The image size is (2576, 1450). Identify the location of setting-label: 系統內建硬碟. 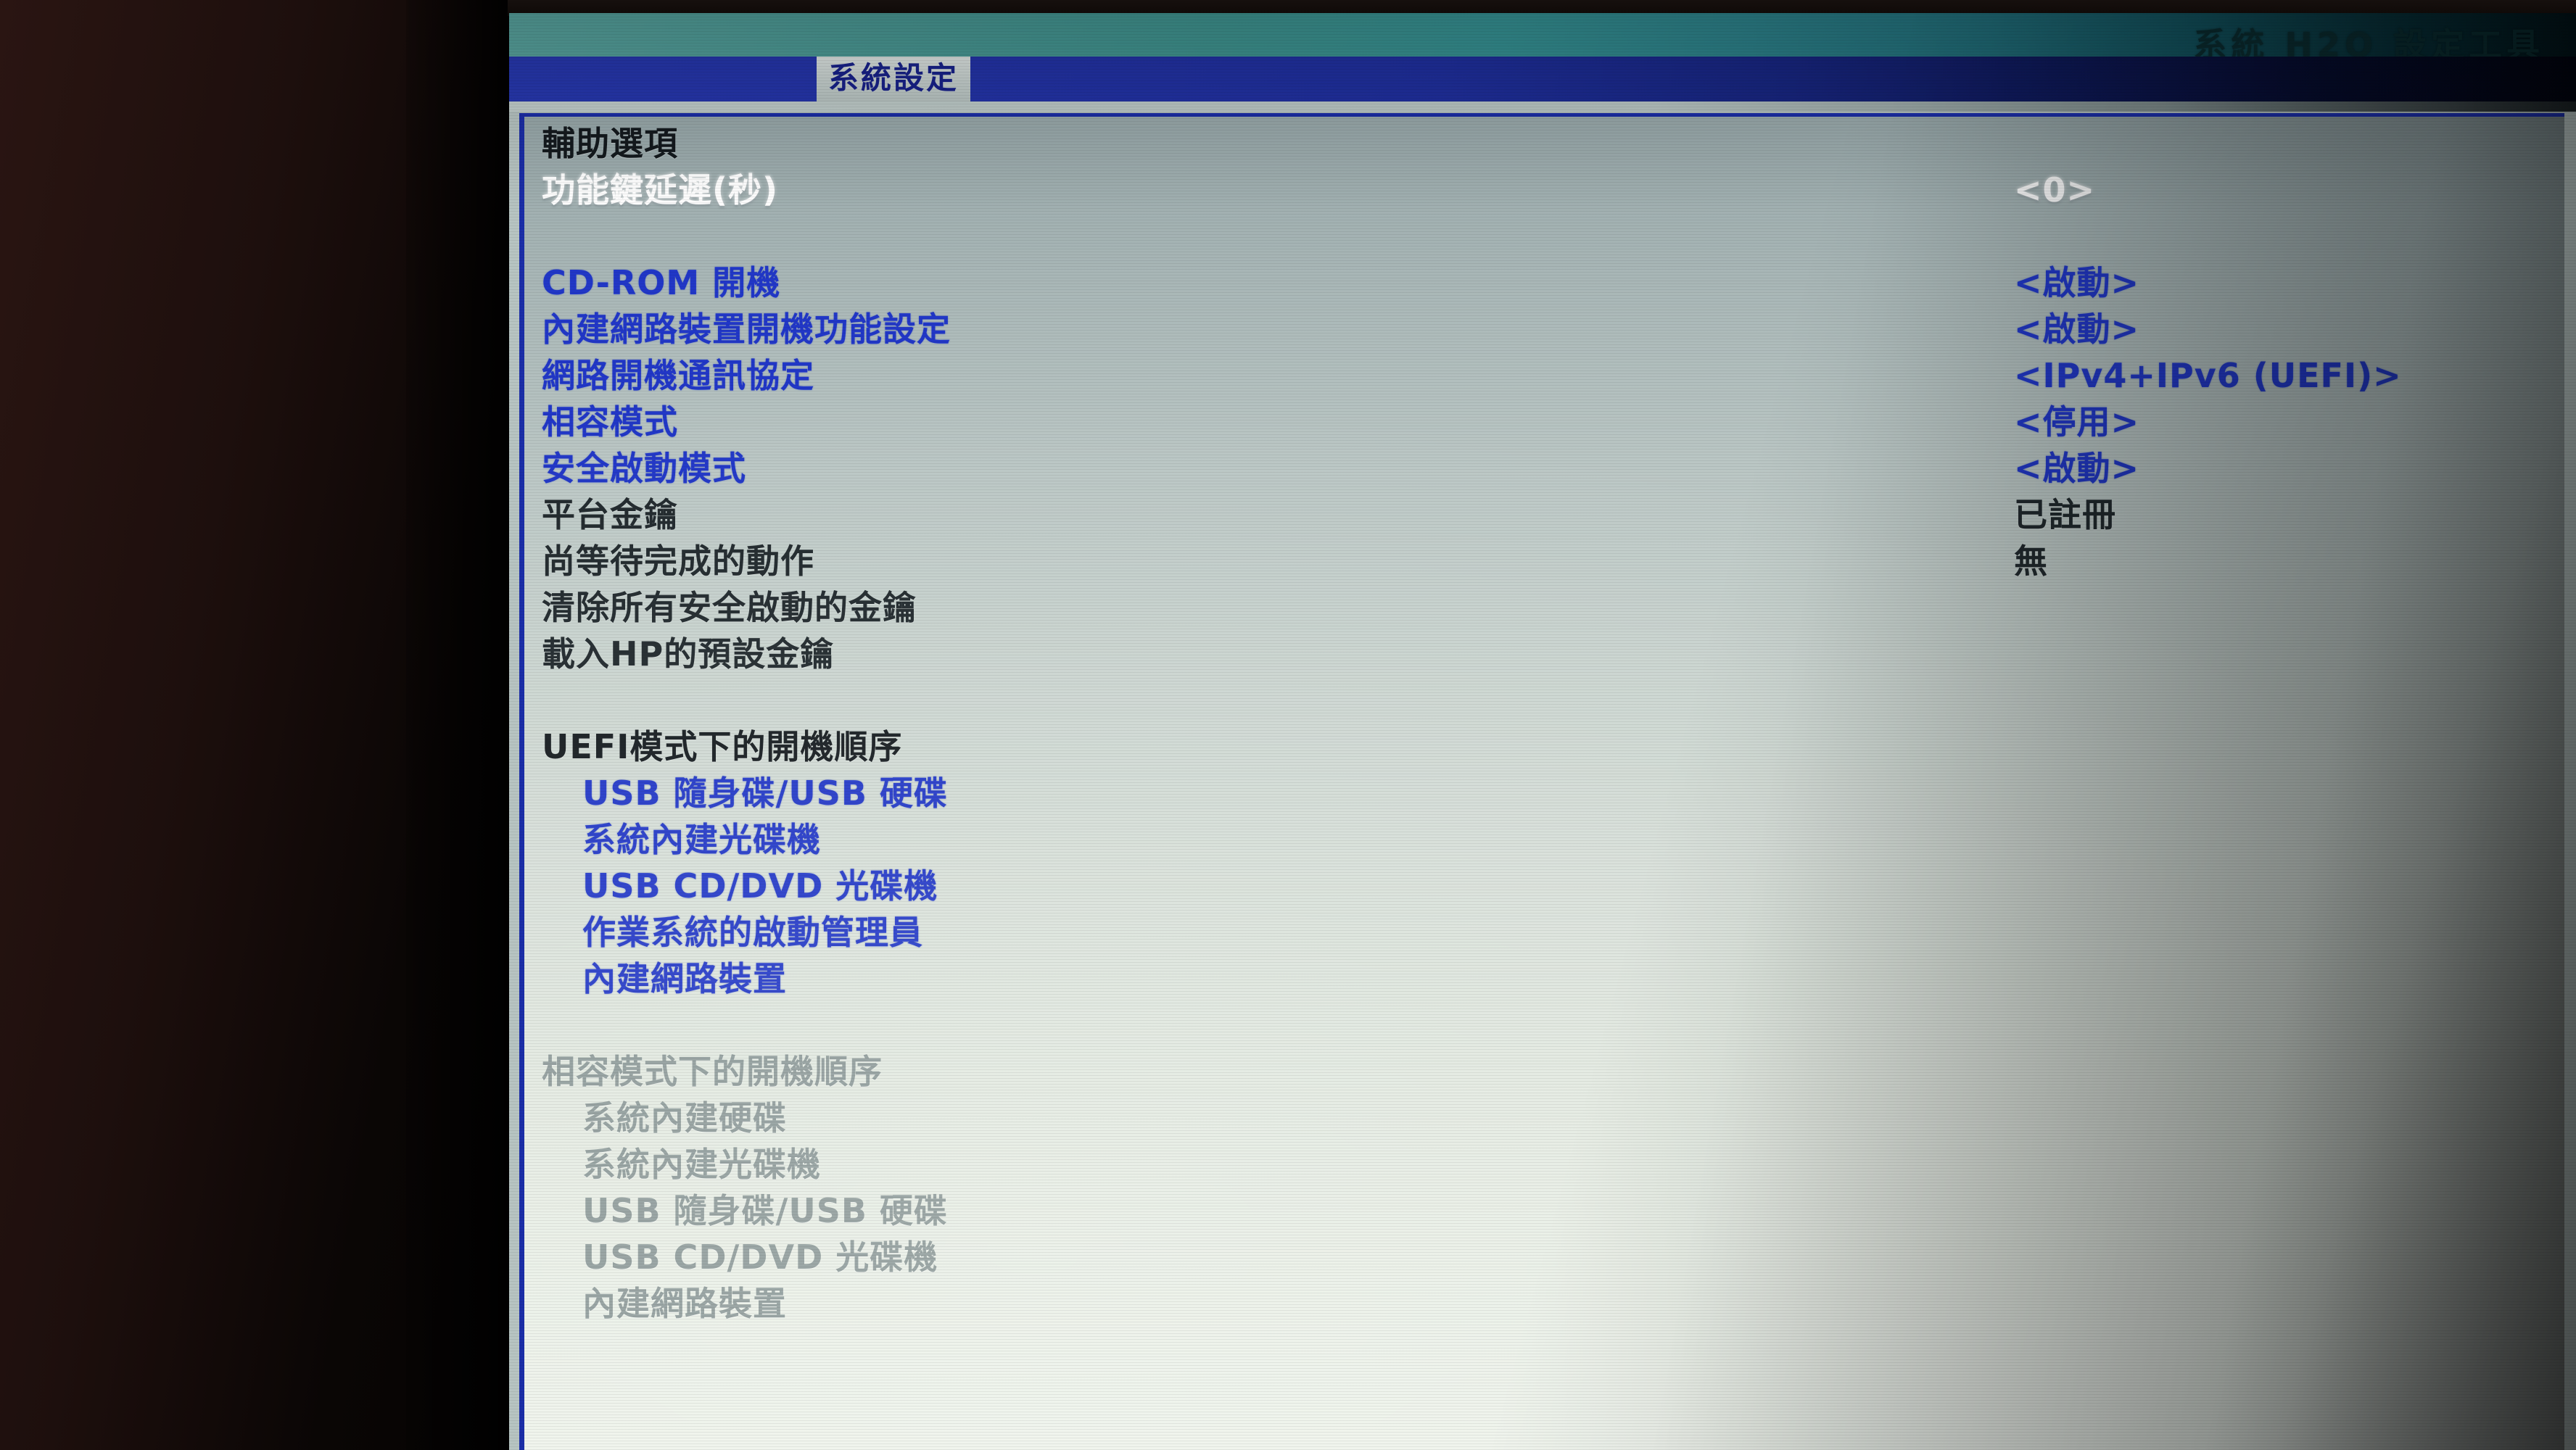
(684, 1118).